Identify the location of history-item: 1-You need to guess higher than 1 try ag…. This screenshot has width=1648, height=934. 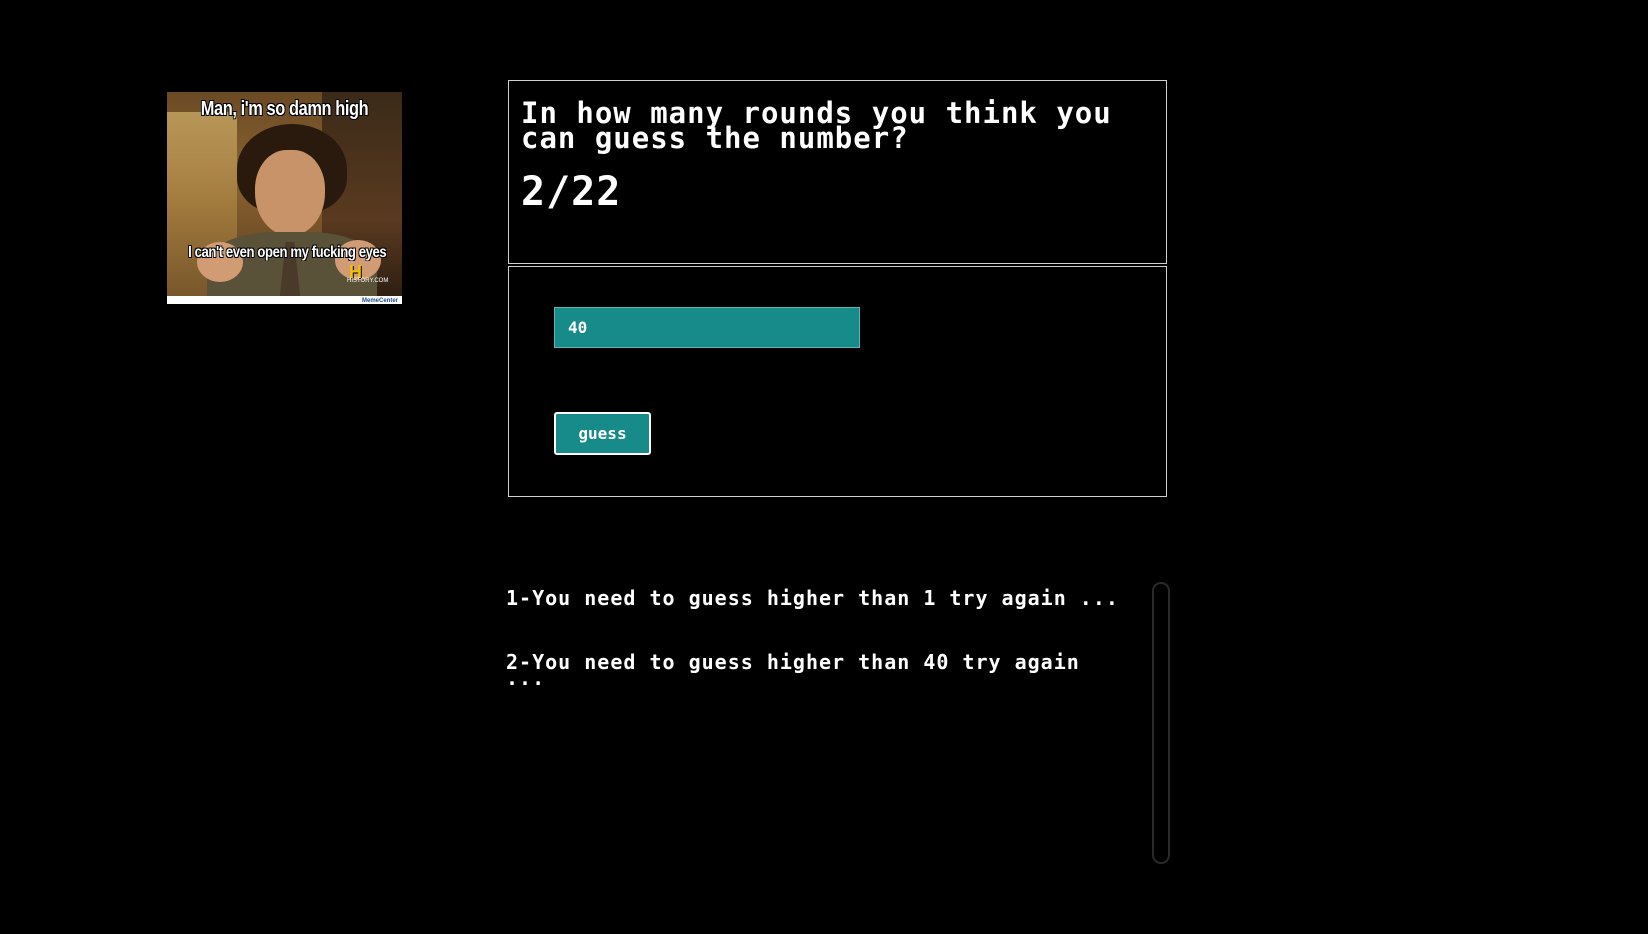
(812, 598).